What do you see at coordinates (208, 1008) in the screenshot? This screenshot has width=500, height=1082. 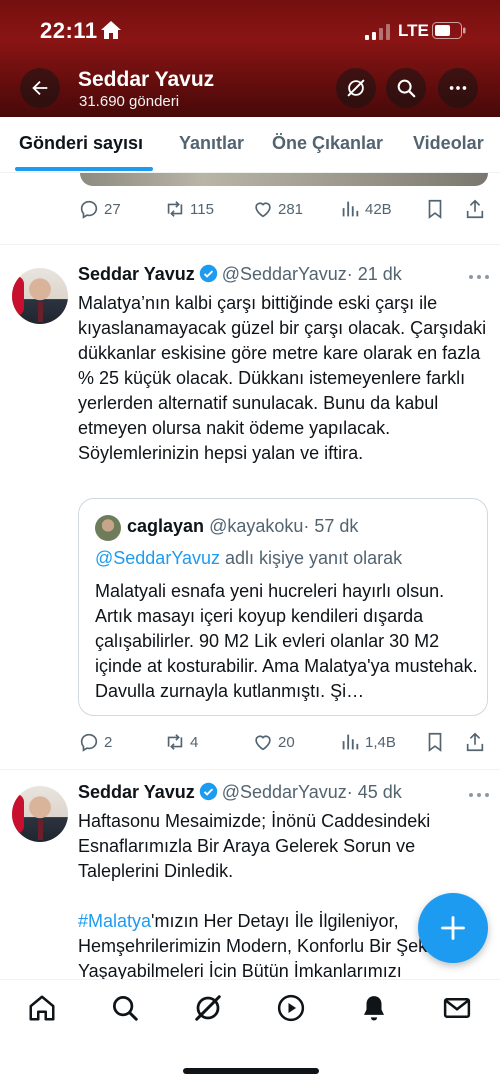 I see `grok-icon` at bounding box center [208, 1008].